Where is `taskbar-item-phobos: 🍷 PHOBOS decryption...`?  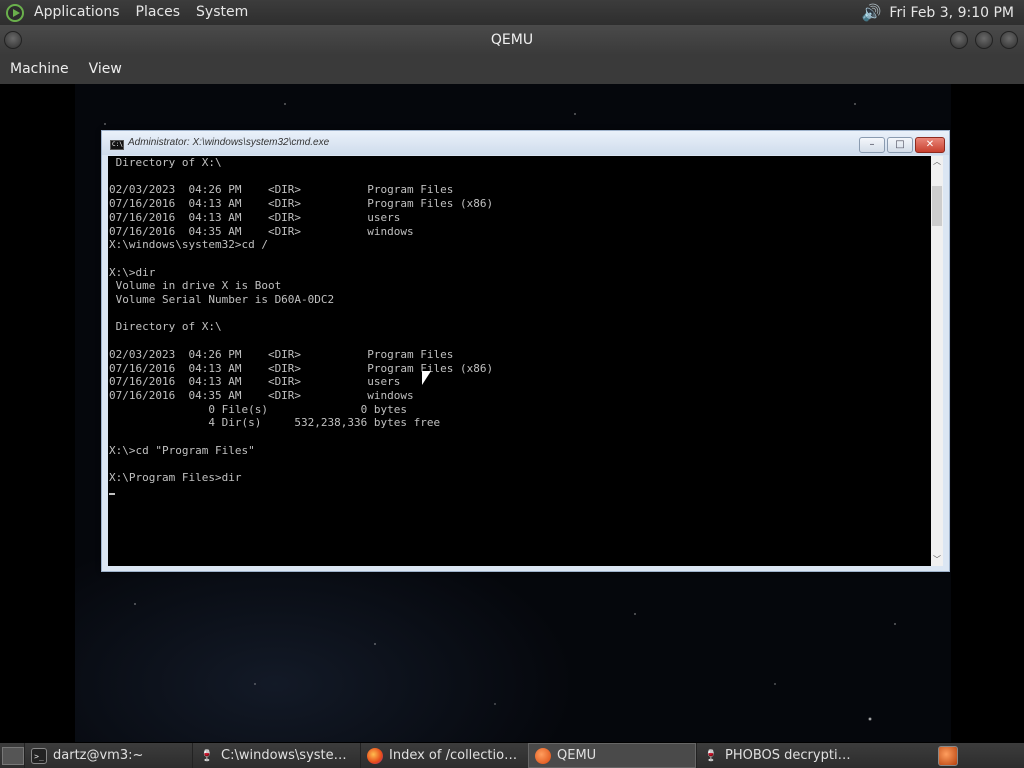 taskbar-item-phobos: 🍷 PHOBOS decryption... is located at coordinates (780, 755).